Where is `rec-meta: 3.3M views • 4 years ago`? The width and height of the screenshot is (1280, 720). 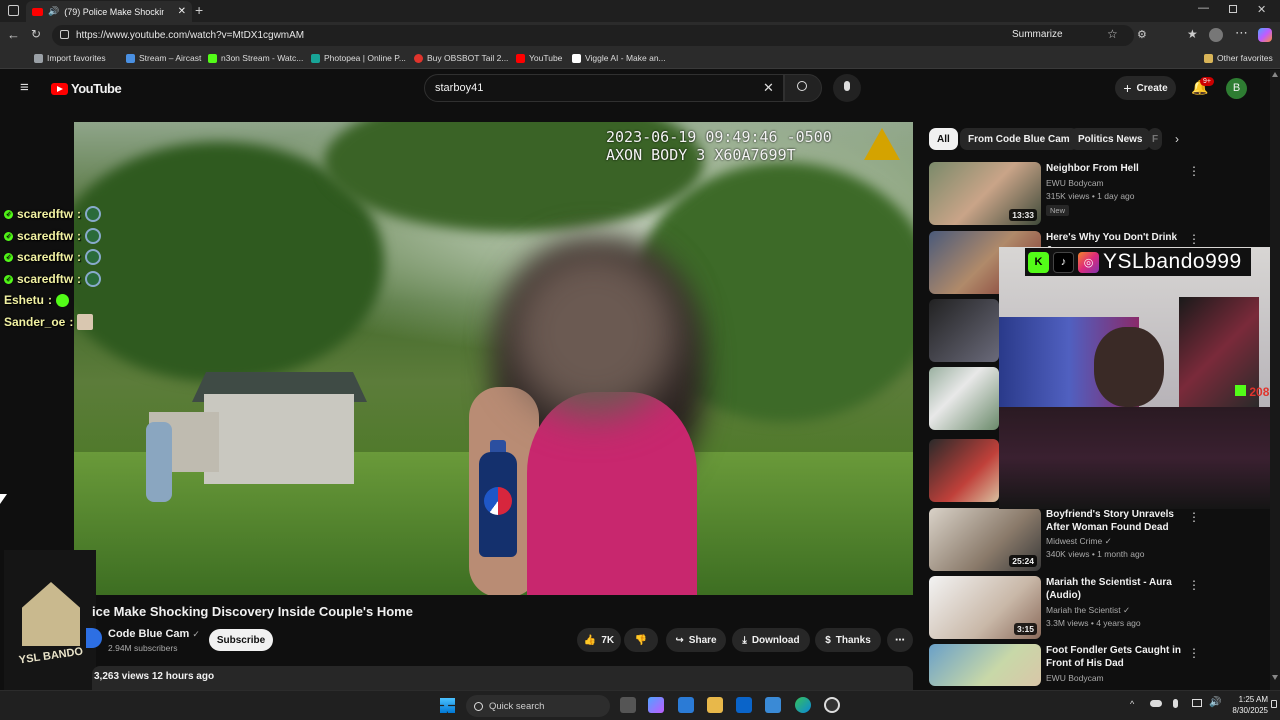 rec-meta: 3.3M views • 4 years ago is located at coordinates (1093, 623).